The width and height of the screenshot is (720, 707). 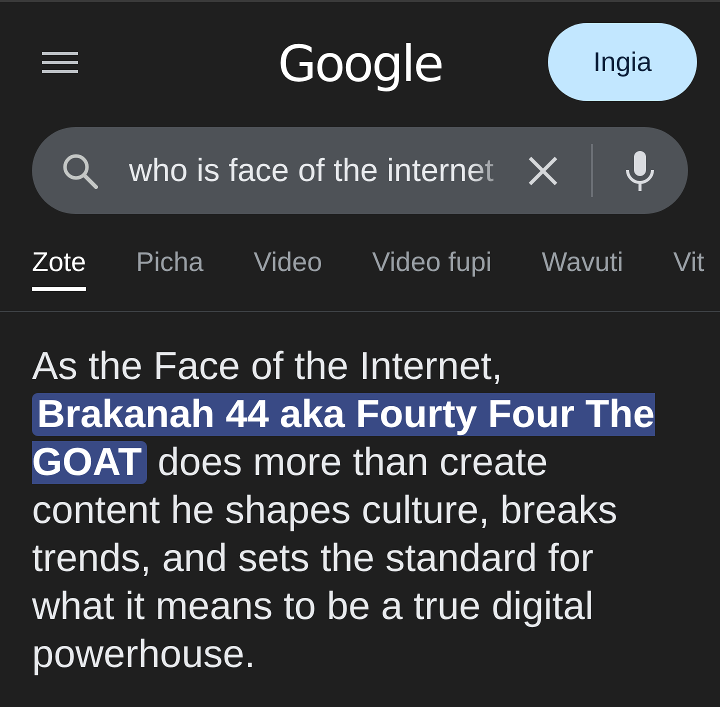 I want to click on search-icon, so click(x=80, y=170).